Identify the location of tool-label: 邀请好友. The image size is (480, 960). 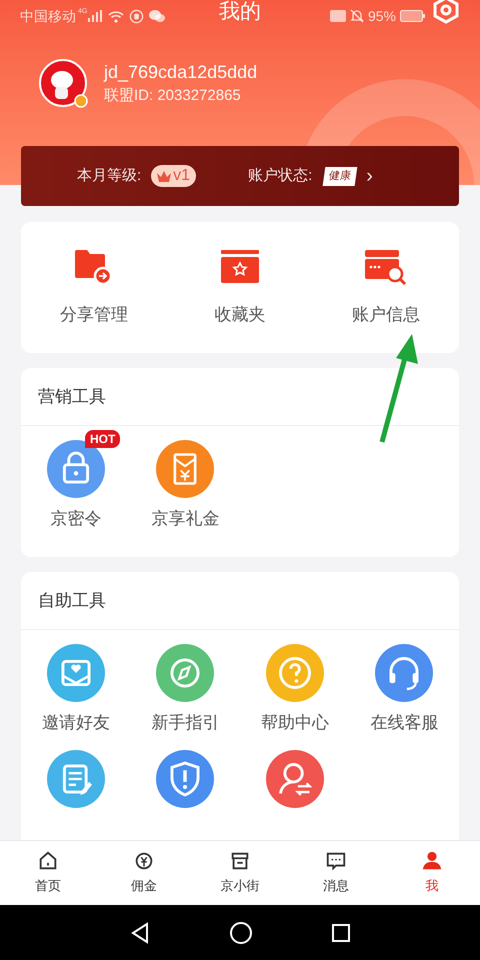
(76, 723).